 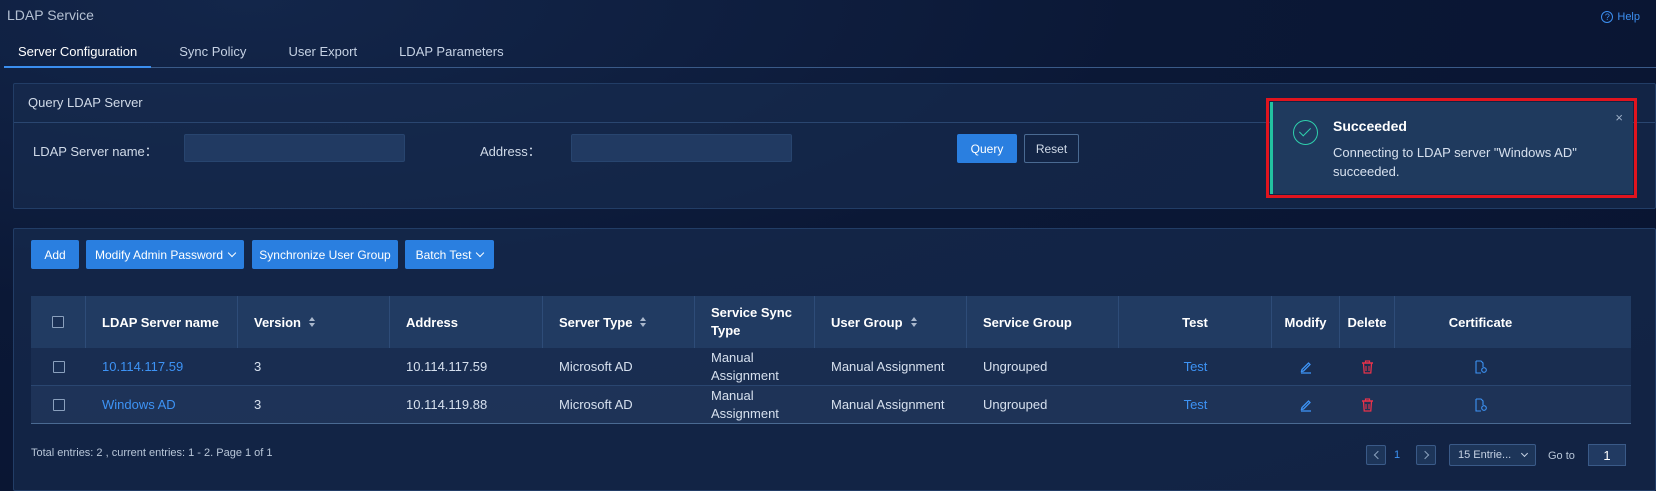 I want to click on header-delete: Delete, so click(x=1367, y=322).